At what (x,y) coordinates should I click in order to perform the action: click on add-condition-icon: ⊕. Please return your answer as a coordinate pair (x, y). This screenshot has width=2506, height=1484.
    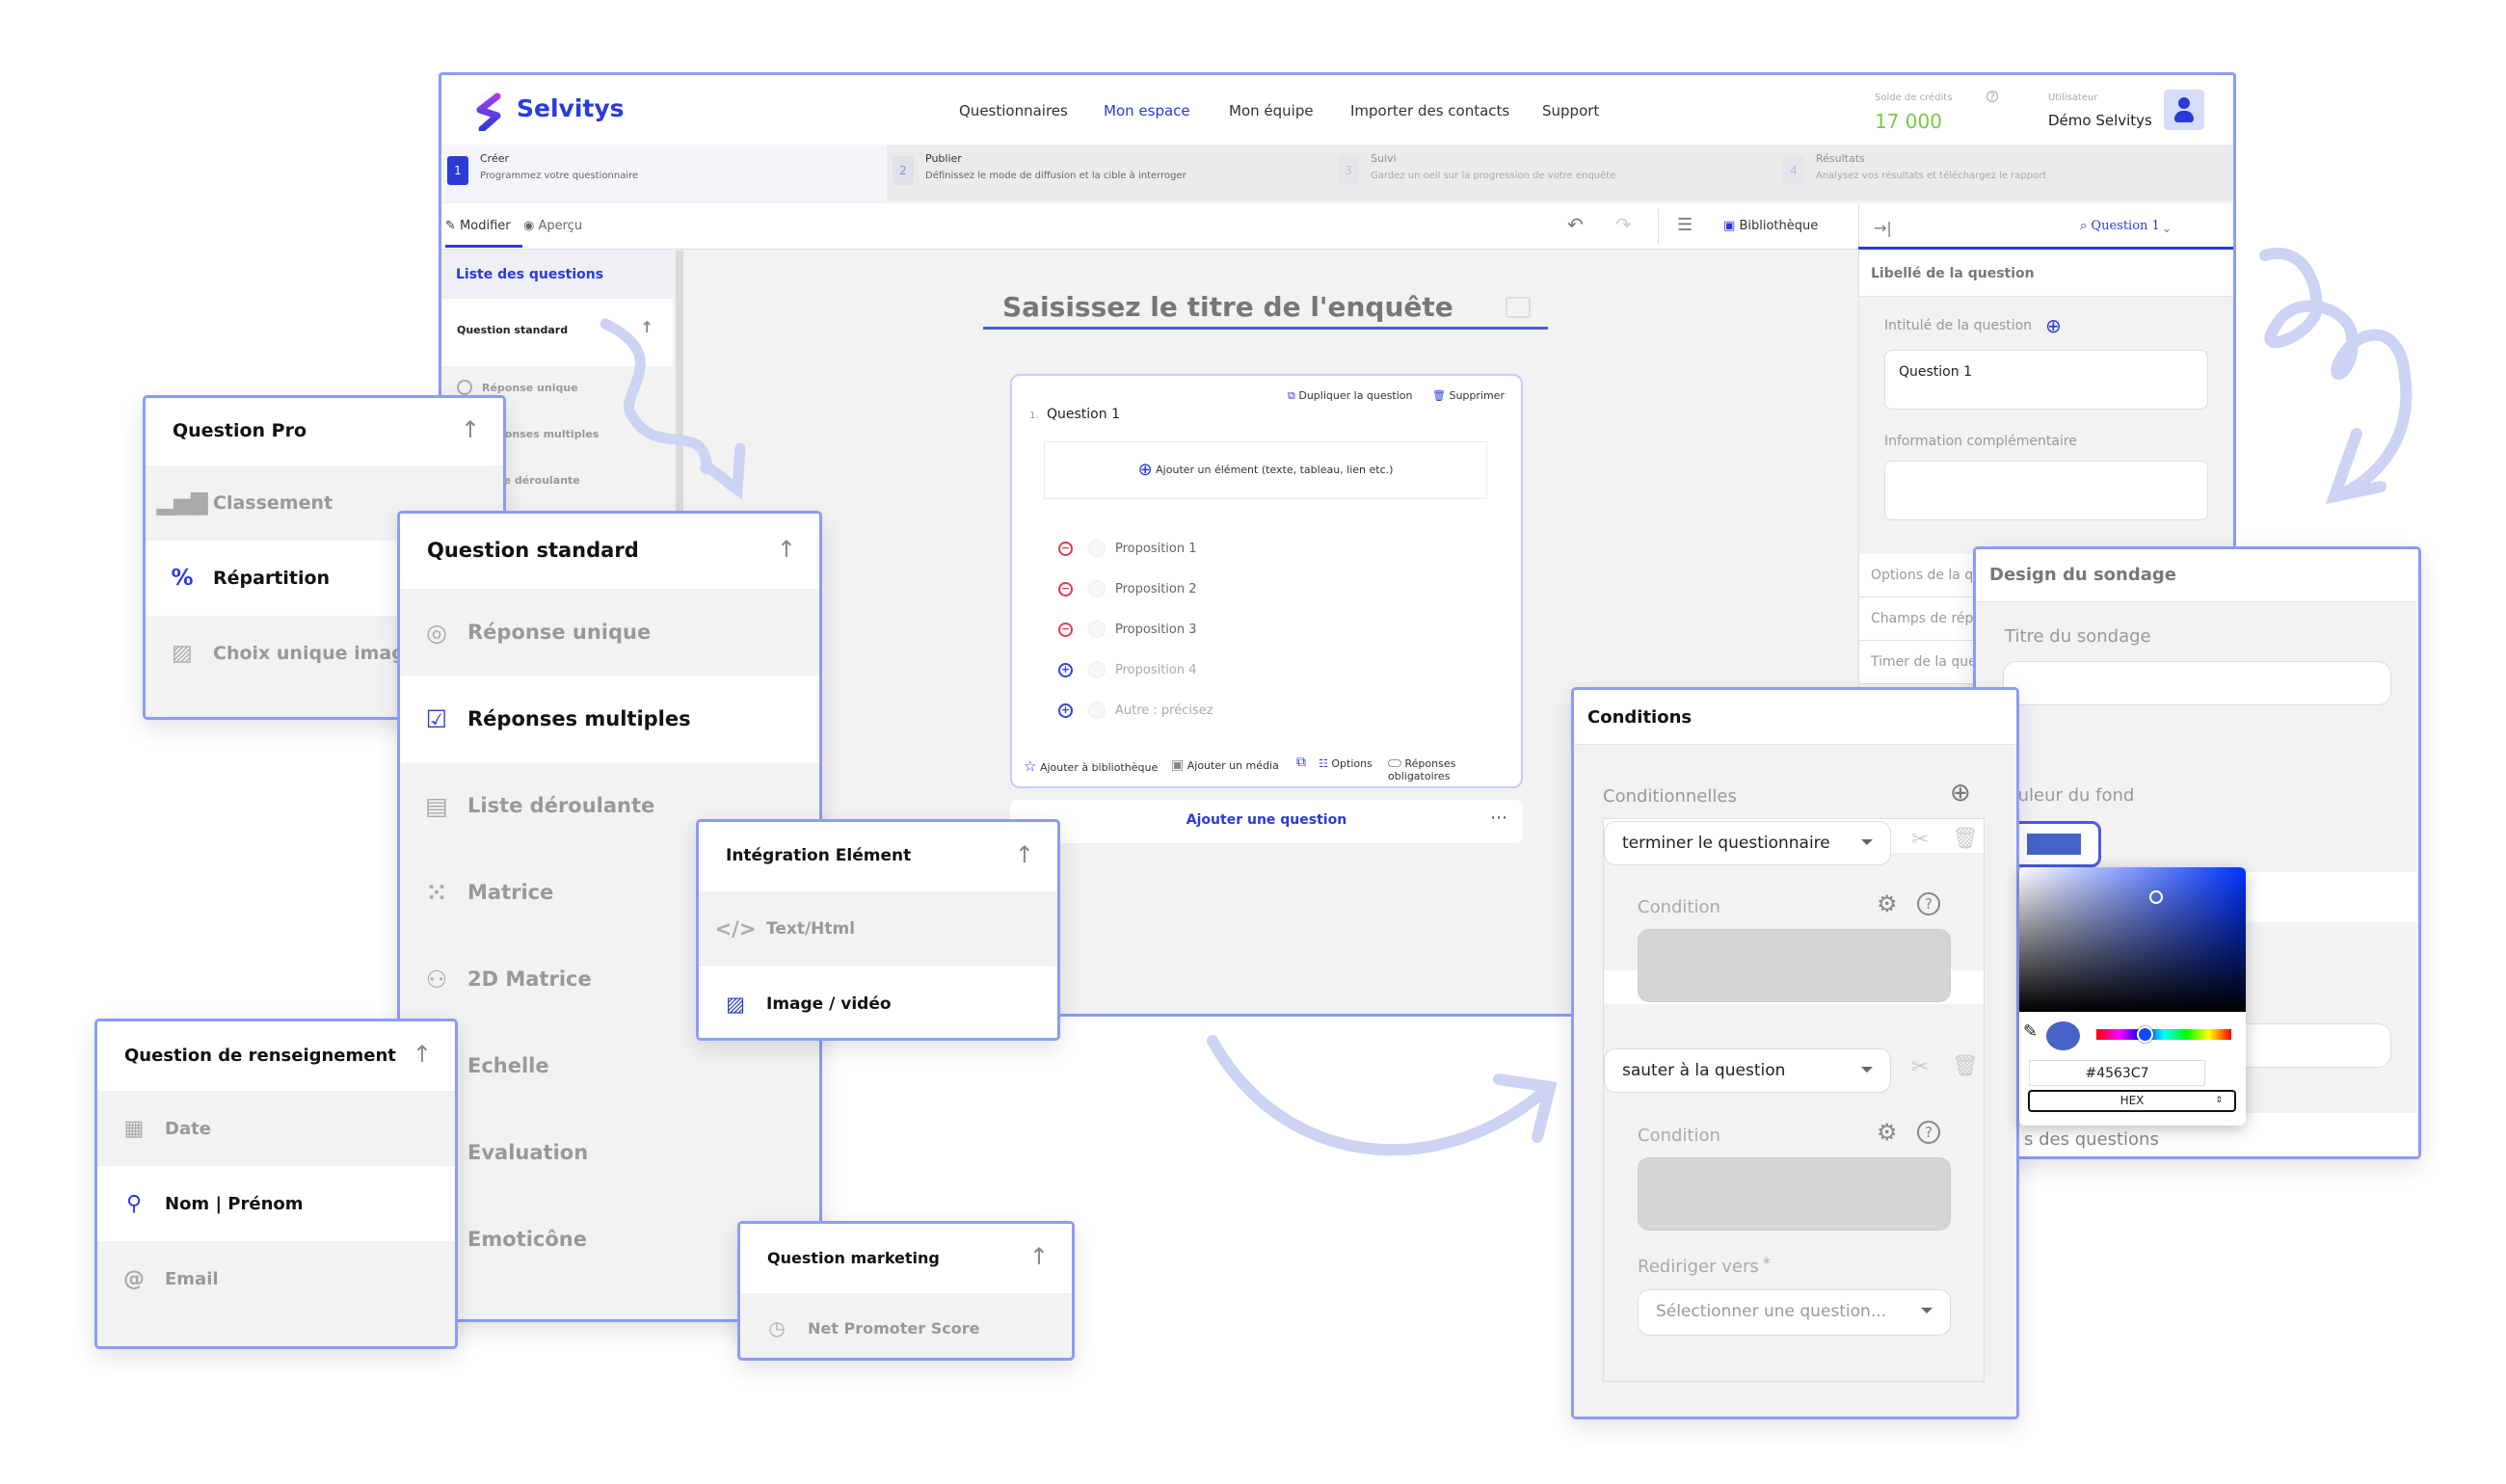
    Looking at the image, I should click on (1960, 793).